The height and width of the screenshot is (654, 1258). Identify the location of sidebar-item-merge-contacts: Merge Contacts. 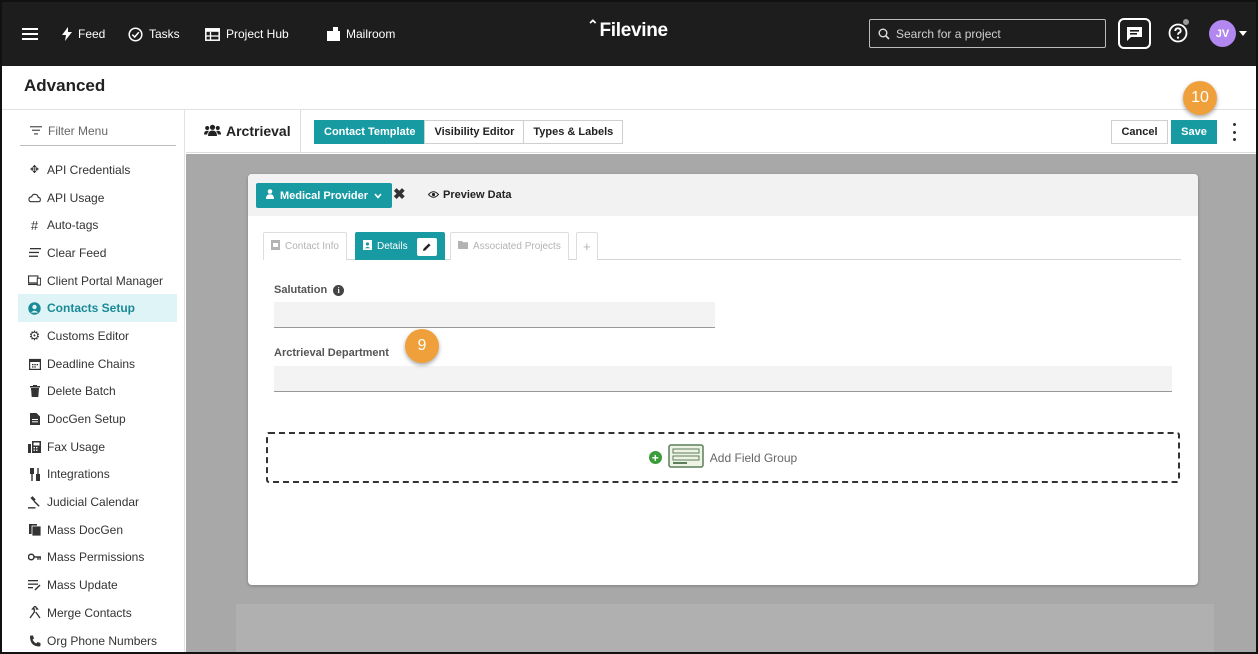
(97, 613).